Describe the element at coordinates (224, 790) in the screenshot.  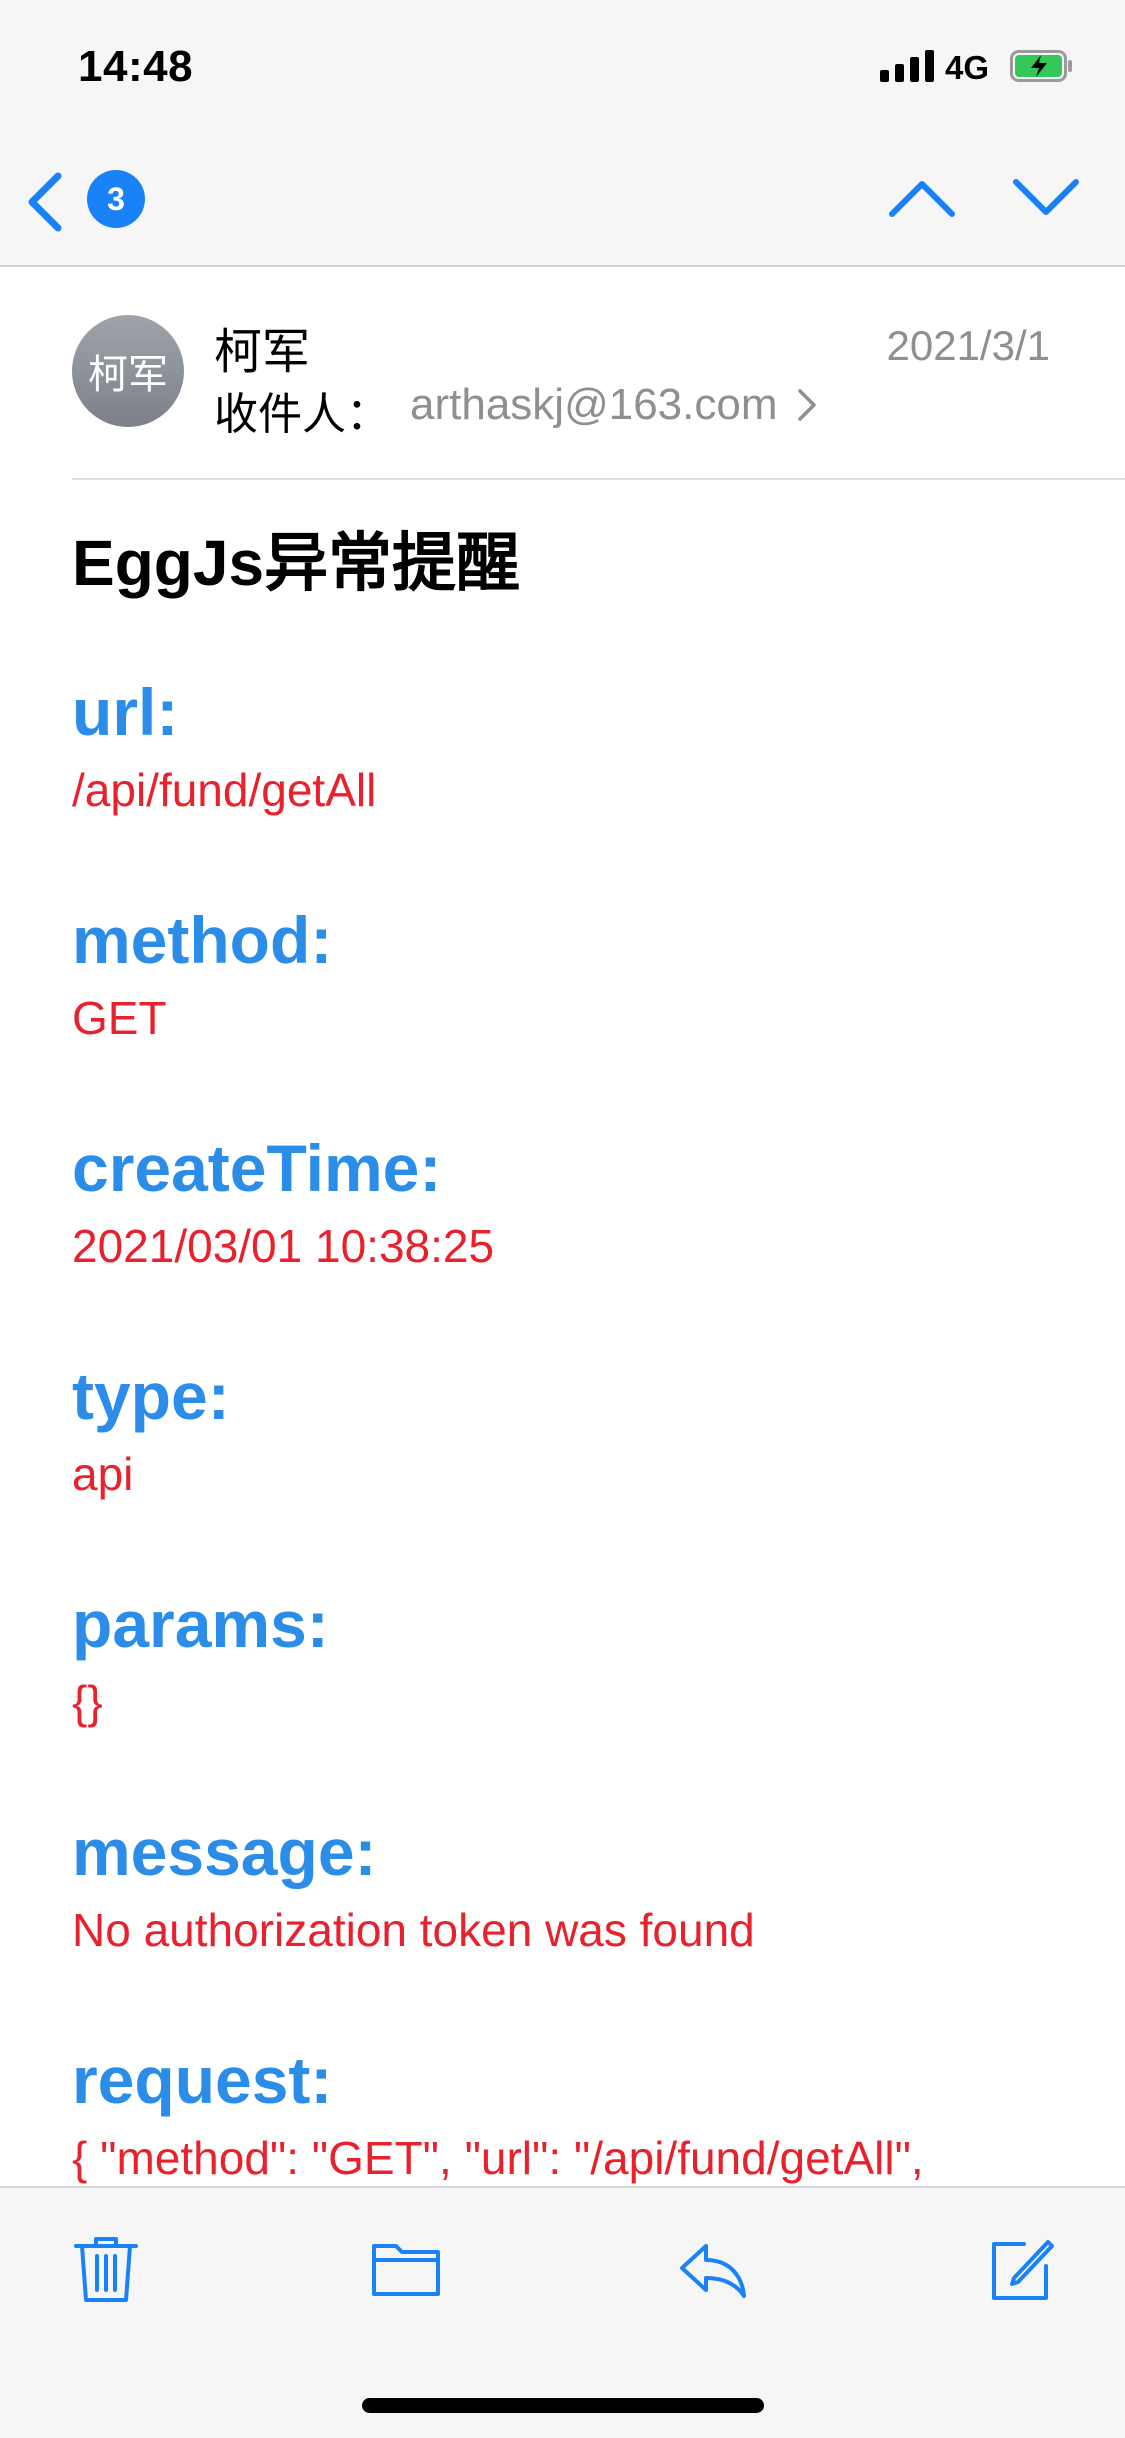
I see `field-value: /api/fund/getAll` at that location.